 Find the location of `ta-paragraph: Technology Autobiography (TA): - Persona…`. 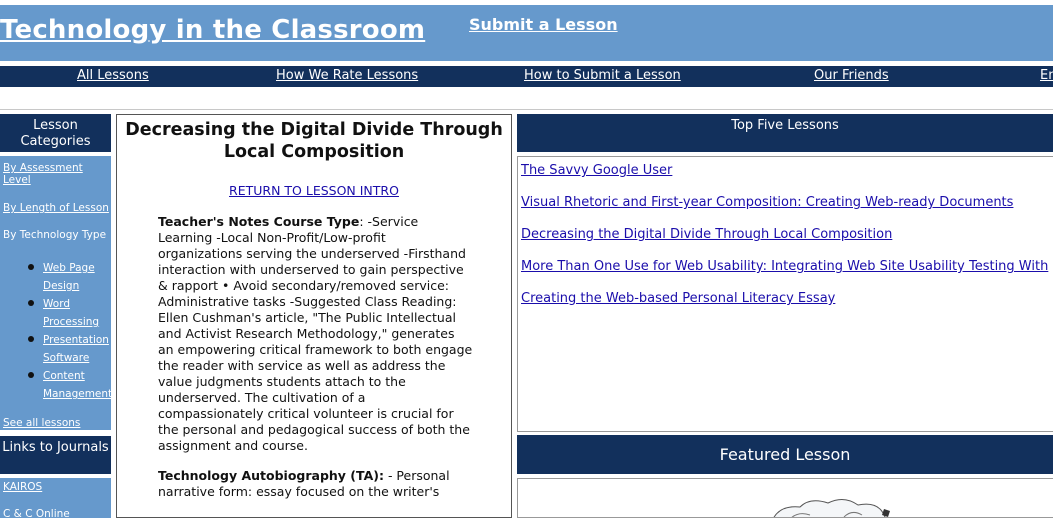

ta-paragraph: Technology Autobiography (TA): - Persona… is located at coordinates (315, 484).